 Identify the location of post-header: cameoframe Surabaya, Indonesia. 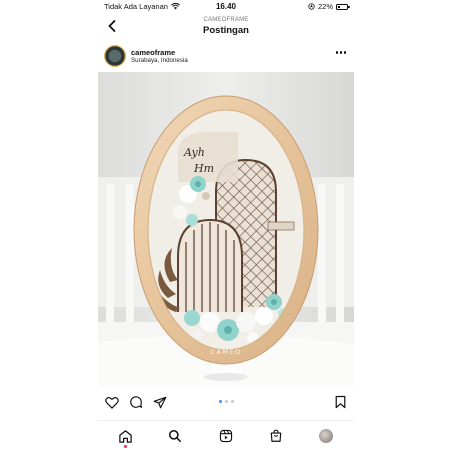
(226, 56).